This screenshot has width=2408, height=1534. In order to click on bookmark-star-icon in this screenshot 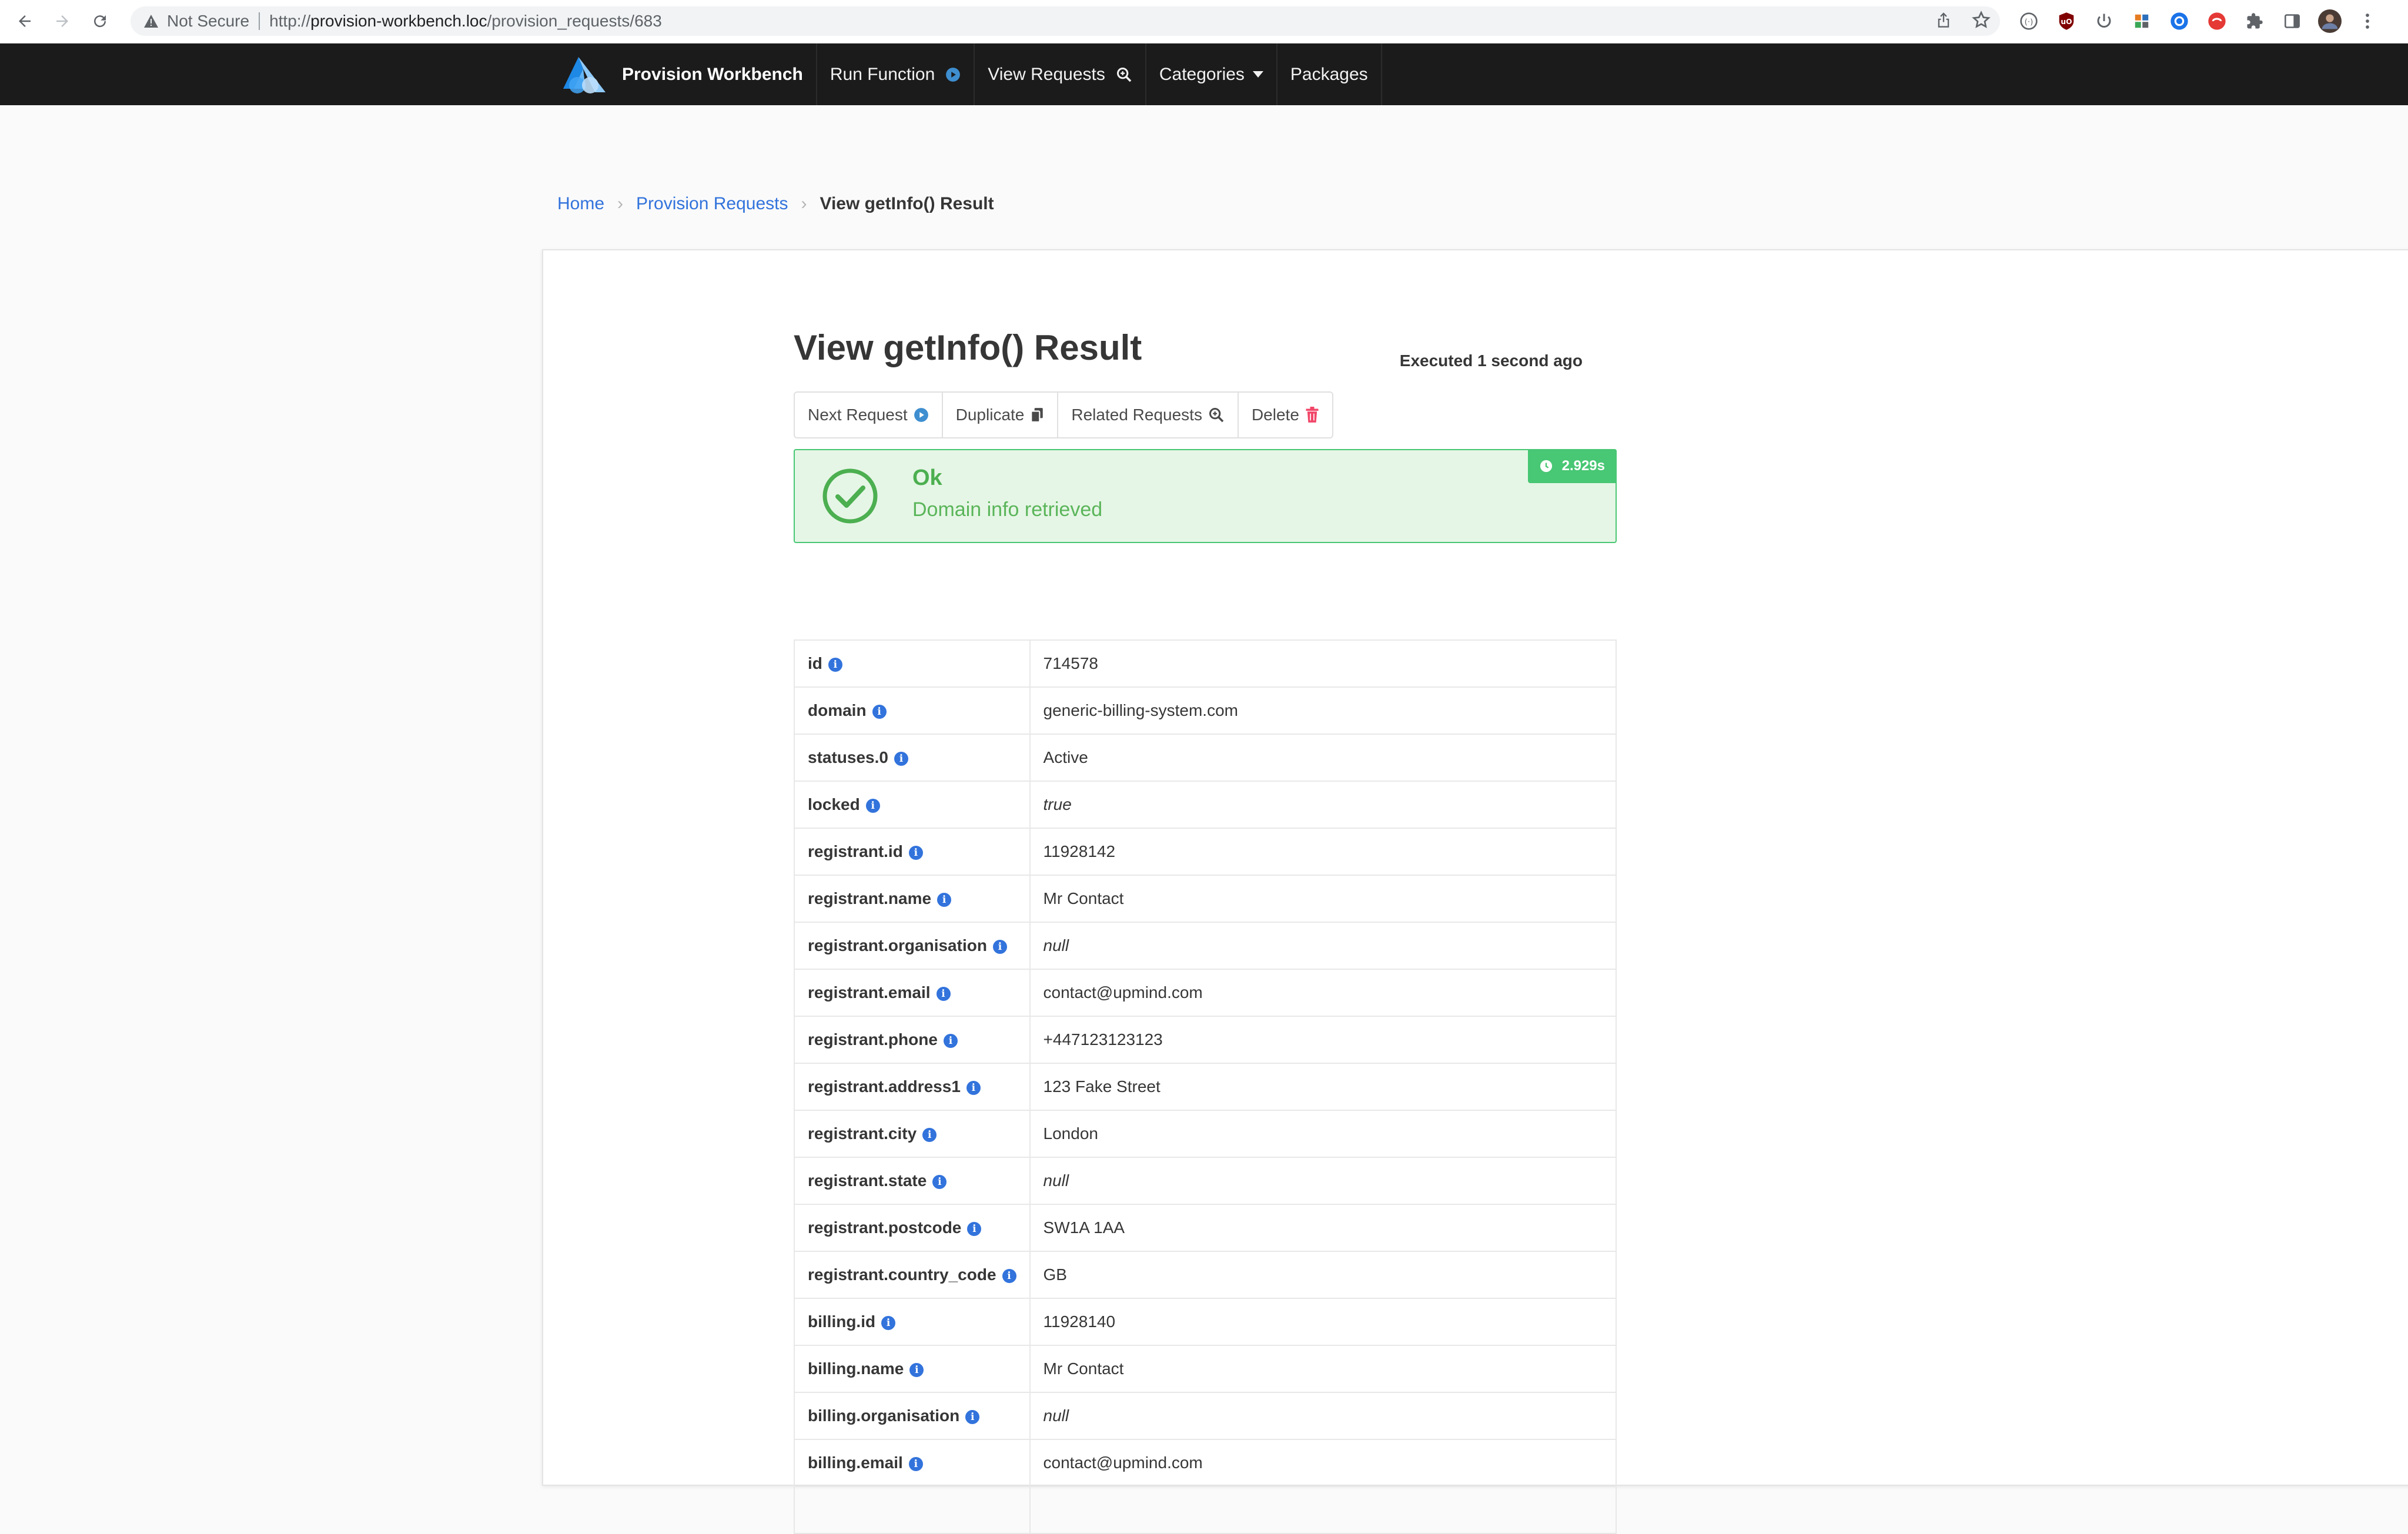, I will do `click(1981, 21)`.